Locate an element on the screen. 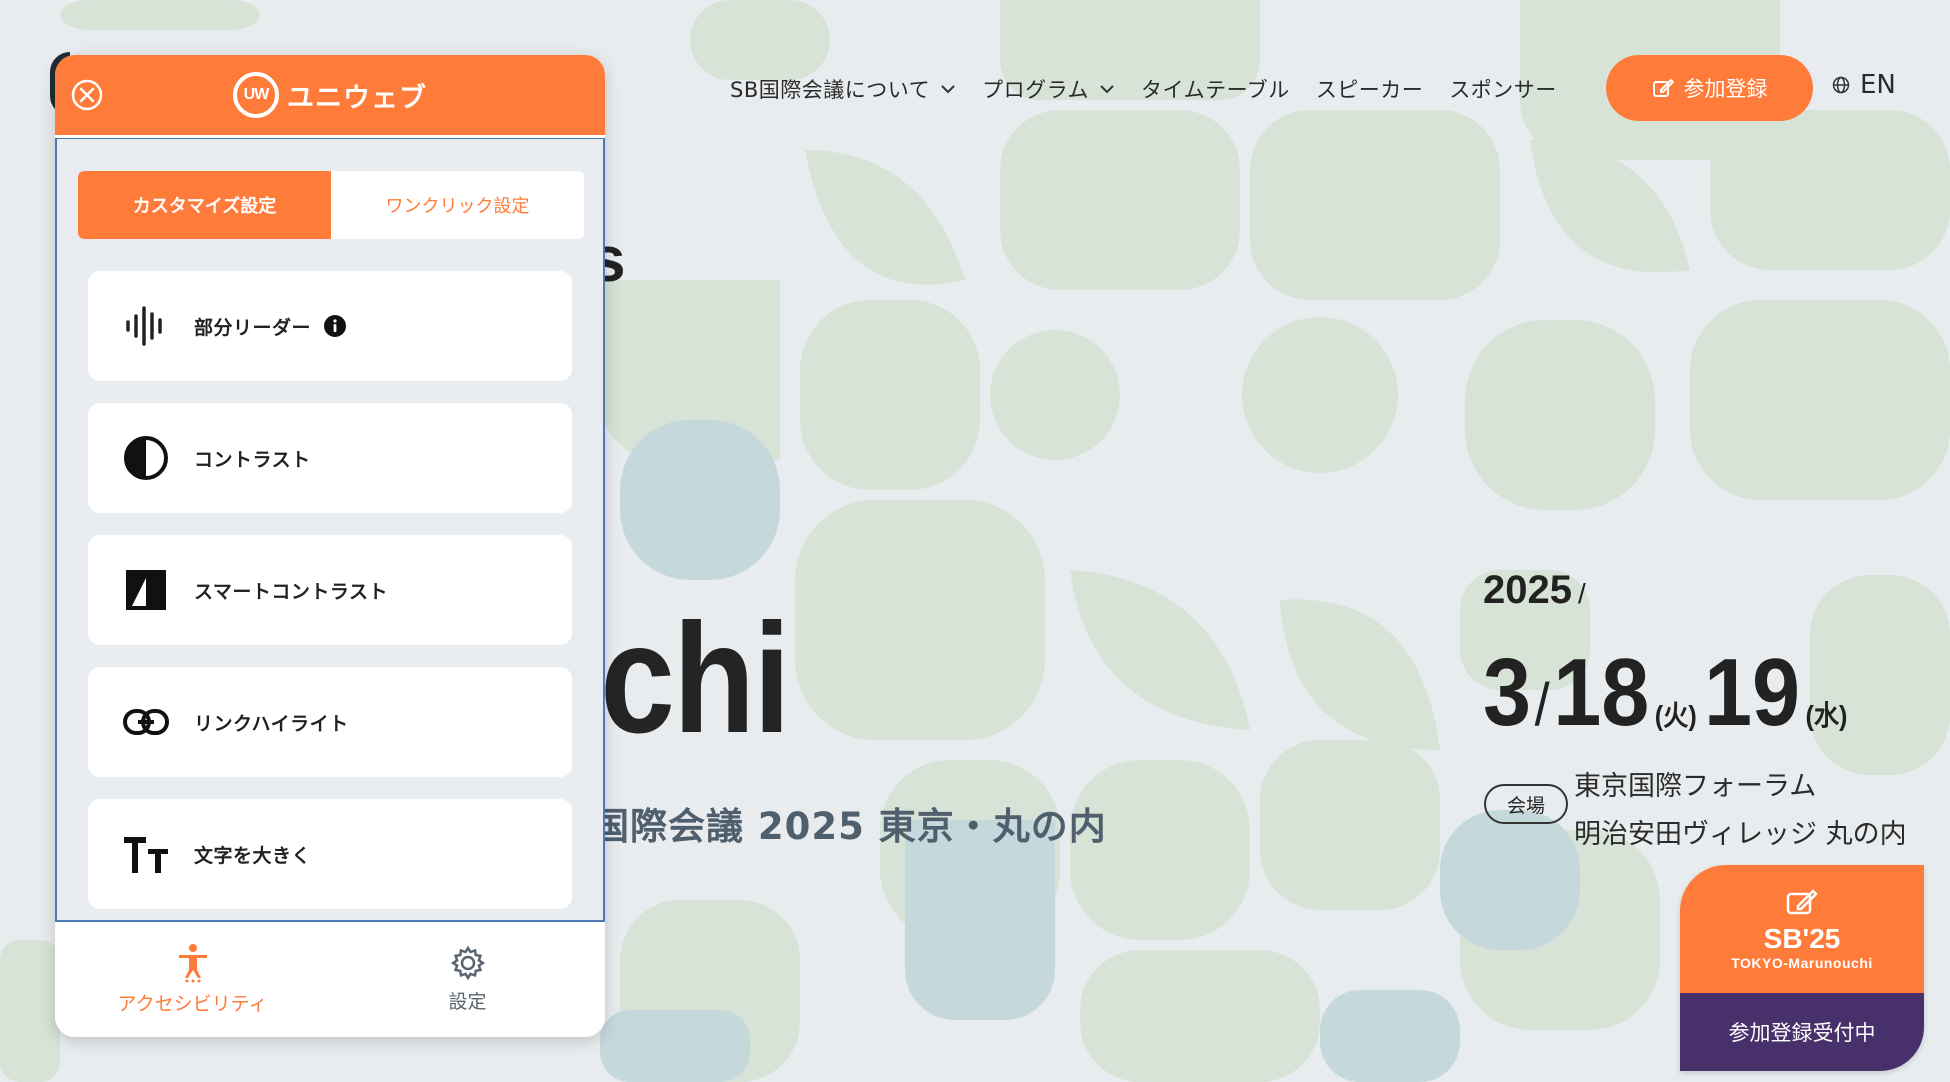 The height and width of the screenshot is (1082, 1950). registration-card-subtitle: TOKYO-Marunouchi is located at coordinates (1802, 963).